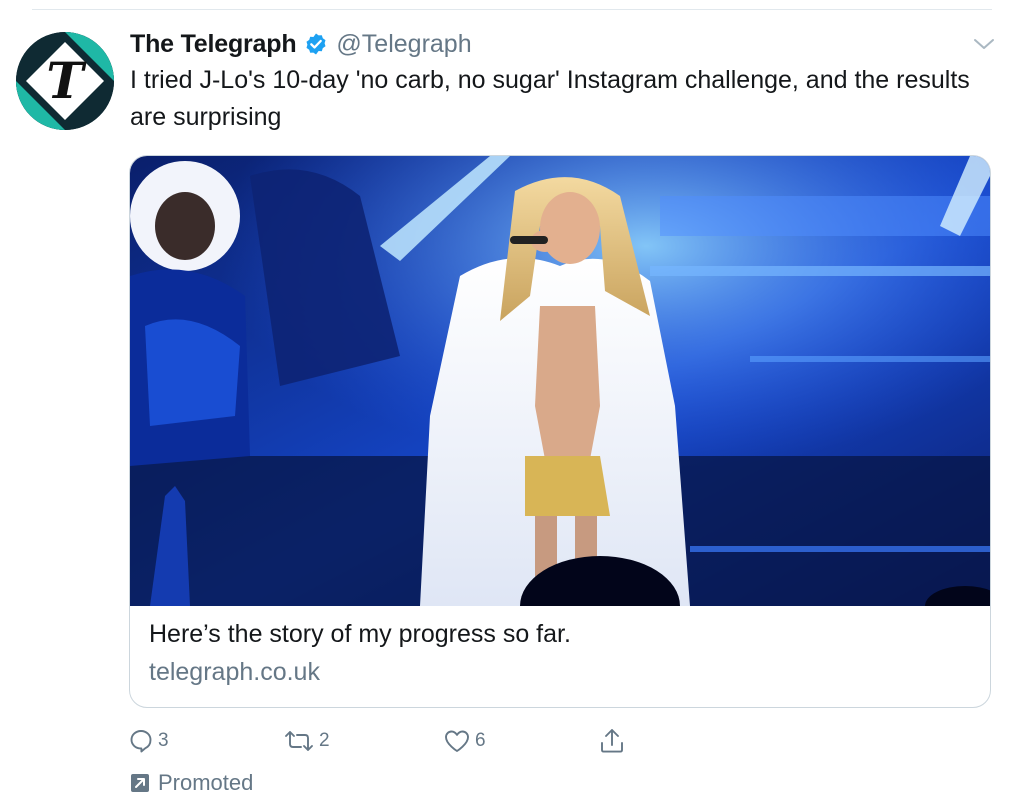  I want to click on retweet-button: 2, so click(306, 741).